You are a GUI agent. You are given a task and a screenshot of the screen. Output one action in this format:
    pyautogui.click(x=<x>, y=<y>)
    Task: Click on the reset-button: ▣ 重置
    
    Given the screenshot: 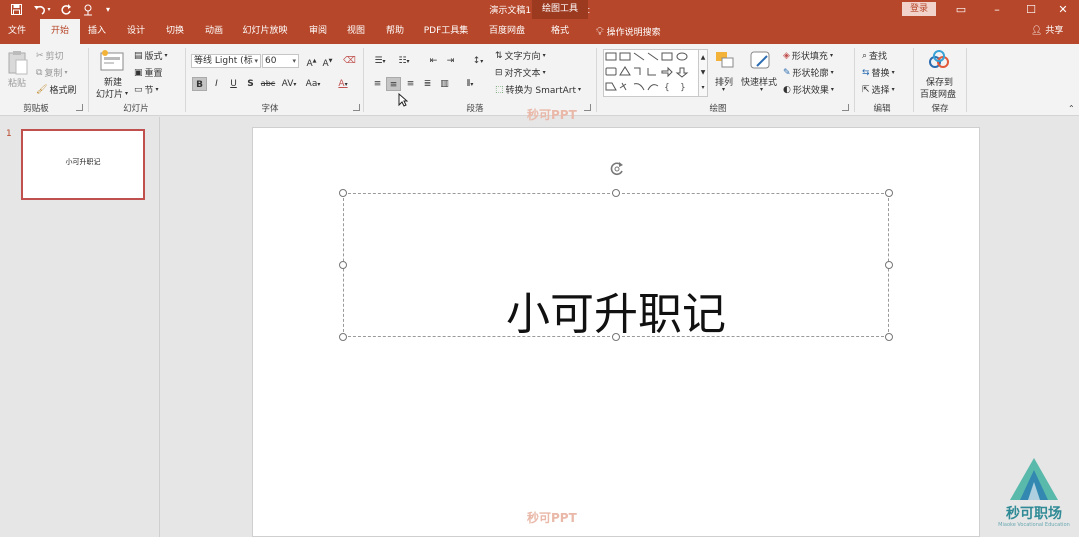 What is the action you would take?
    pyautogui.click(x=148, y=73)
    